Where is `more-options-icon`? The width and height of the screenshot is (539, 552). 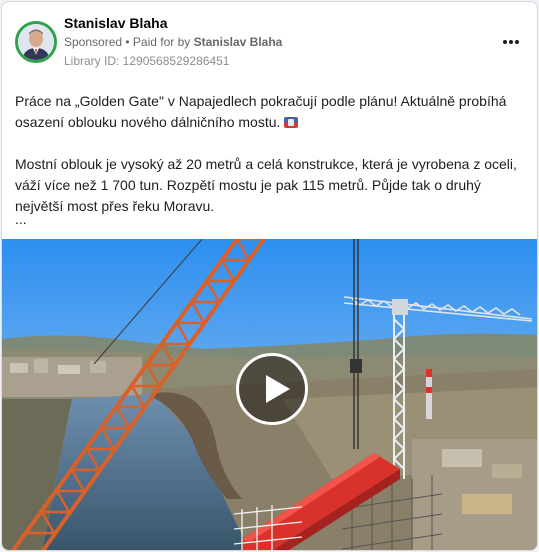 more-options-icon is located at coordinates (511, 42).